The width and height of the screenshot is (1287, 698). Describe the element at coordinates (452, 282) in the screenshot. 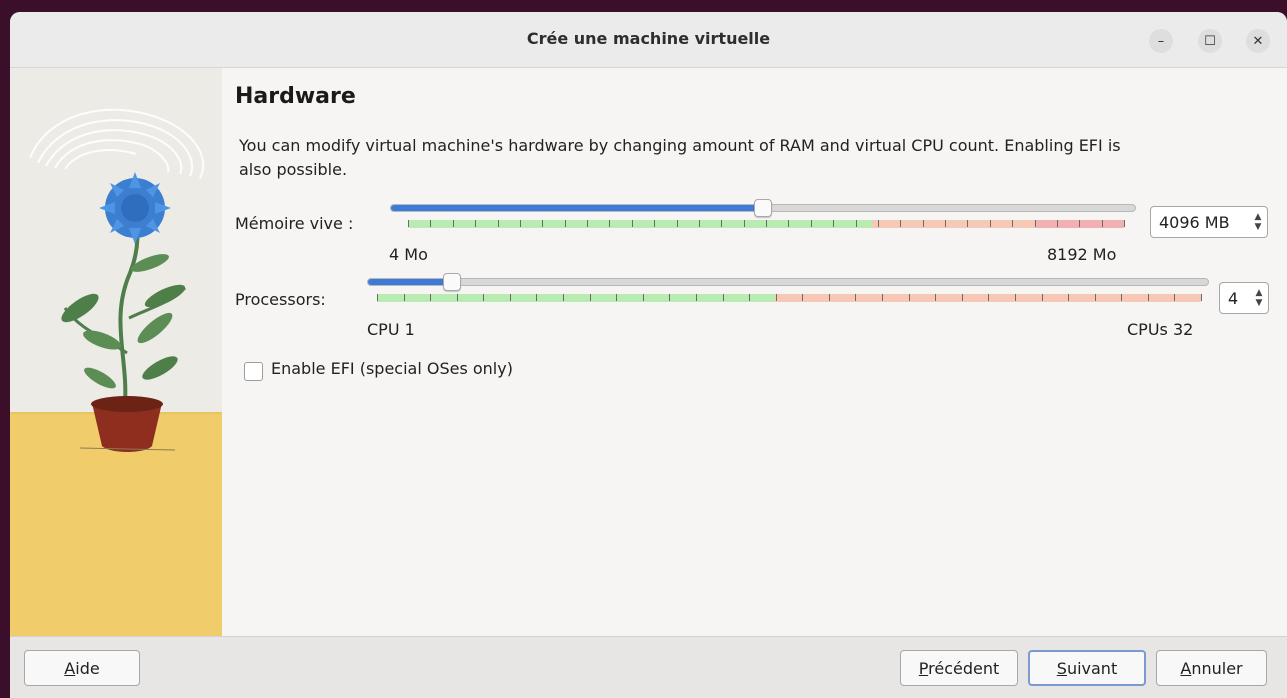

I see `processors-slider-handle` at that location.